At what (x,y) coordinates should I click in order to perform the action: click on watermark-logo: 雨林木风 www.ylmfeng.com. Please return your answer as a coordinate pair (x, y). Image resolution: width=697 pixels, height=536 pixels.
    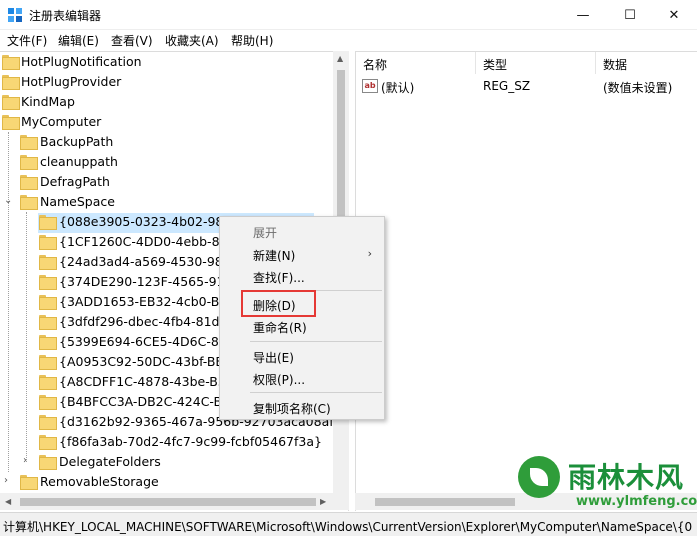
    Looking at the image, I should click on (607, 482).